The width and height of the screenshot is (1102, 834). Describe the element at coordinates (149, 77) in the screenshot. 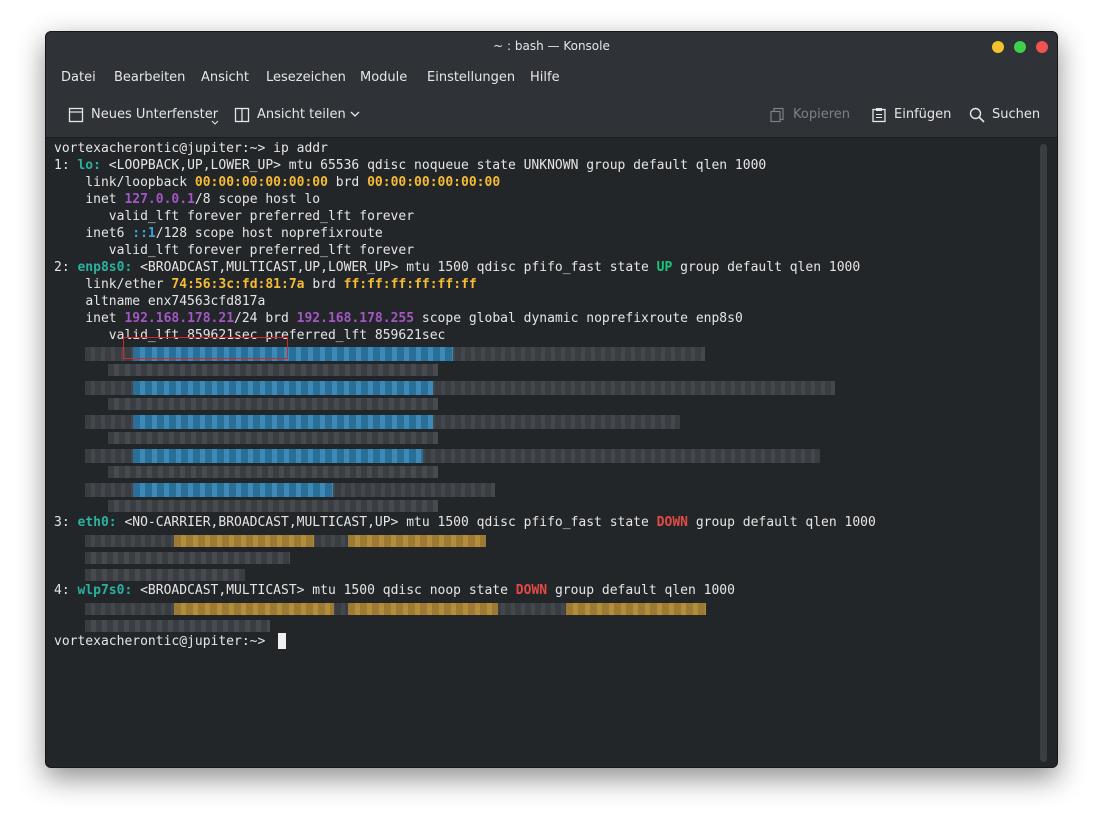

I see `menu-bearbeiten: Bearbeiten` at that location.